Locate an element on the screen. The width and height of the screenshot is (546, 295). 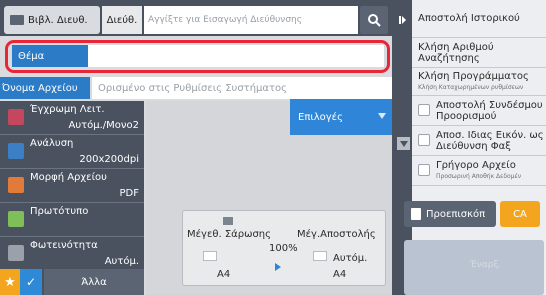
setting-title: Φωτεινότητα is located at coordinates (64, 245).